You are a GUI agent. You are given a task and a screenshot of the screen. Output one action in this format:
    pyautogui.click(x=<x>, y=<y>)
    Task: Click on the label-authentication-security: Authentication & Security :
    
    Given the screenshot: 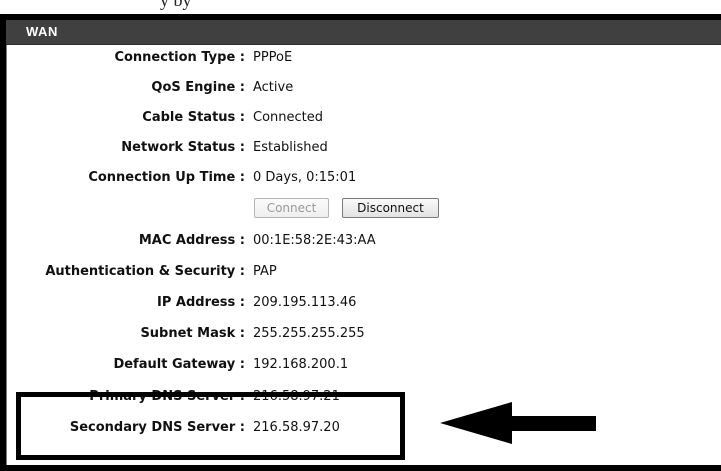 What is the action you would take?
    pyautogui.click(x=145, y=271)
    